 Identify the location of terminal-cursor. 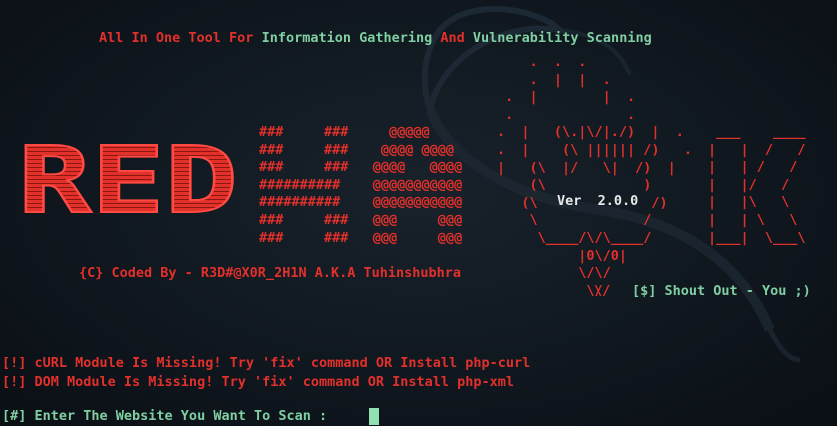
(374, 416).